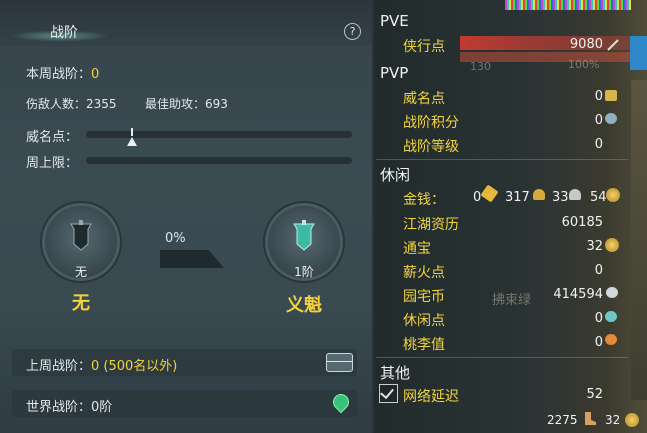 Image resolution: width=647 pixels, height=433 pixels. What do you see at coordinates (638, 53) in the screenshot?
I see `background-blue-bar` at bounding box center [638, 53].